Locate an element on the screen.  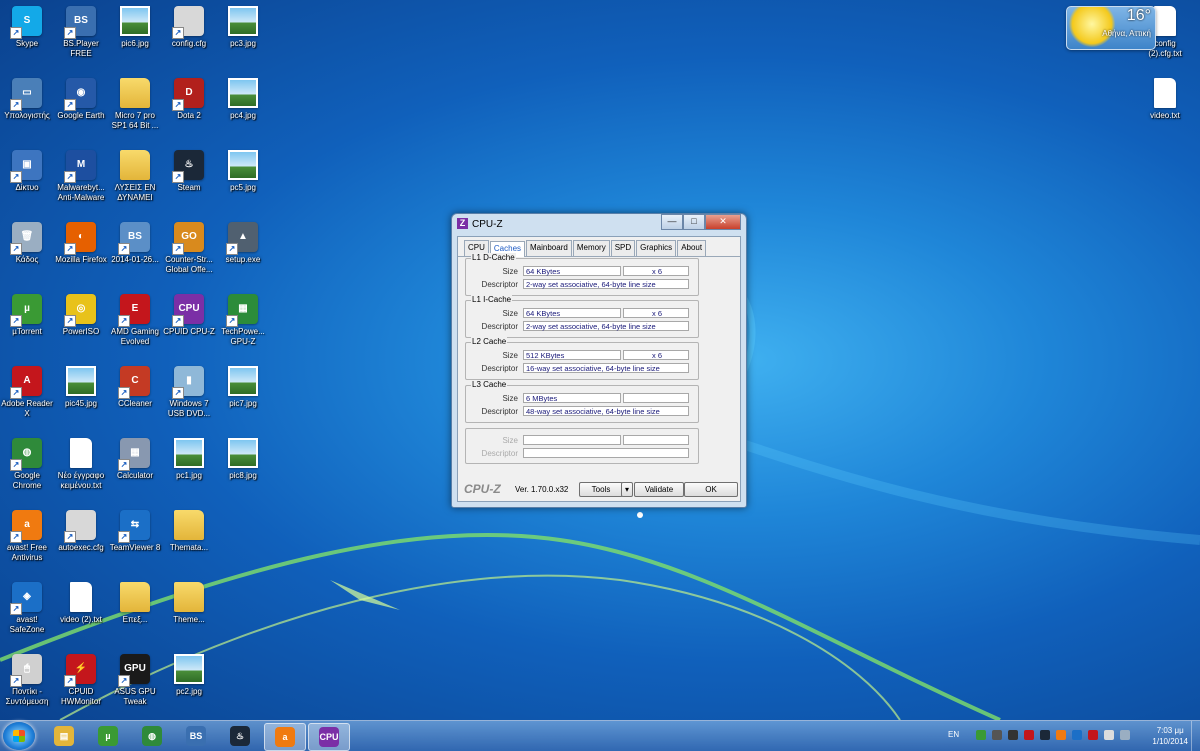
tab-mainboard: Mainboard is located at coordinates (549, 248).